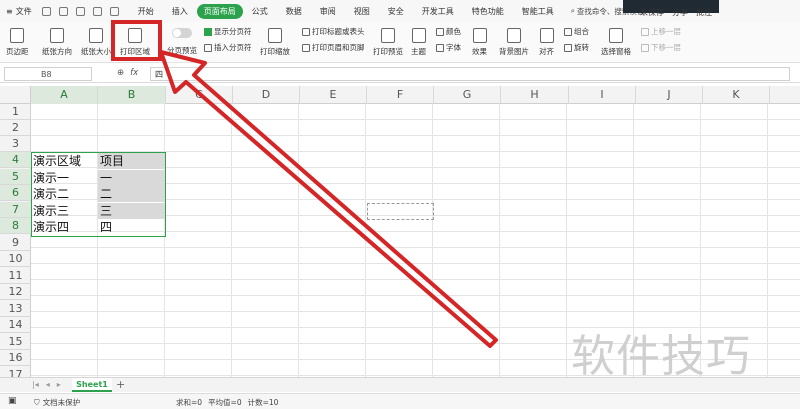  Describe the element at coordinates (661, 356) in the screenshot. I see `watermark-text: 软件技巧` at that location.